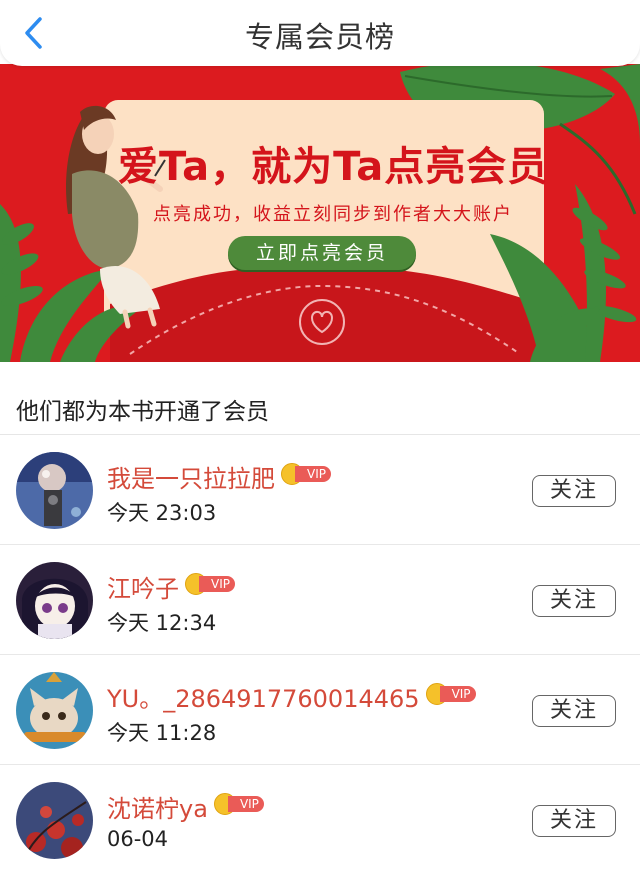 The image size is (640, 870). I want to click on member-name: 沈诺柠ya VIP, so click(186, 806).